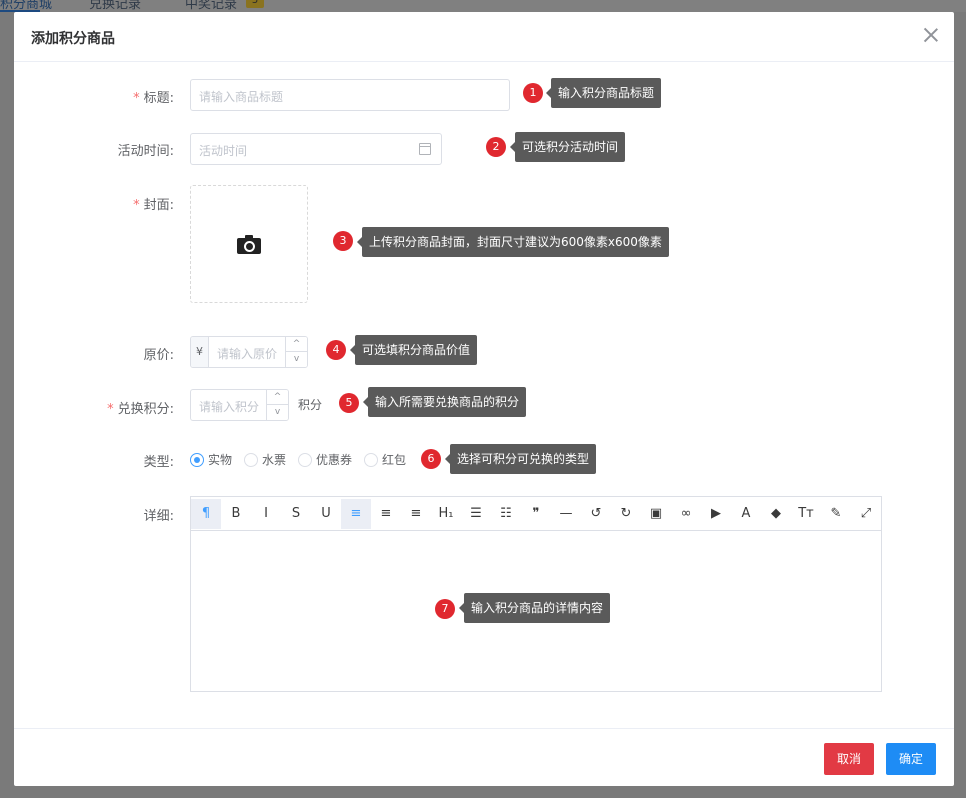 The height and width of the screenshot is (798, 966). I want to click on type-label: 类型:, so click(158, 462).